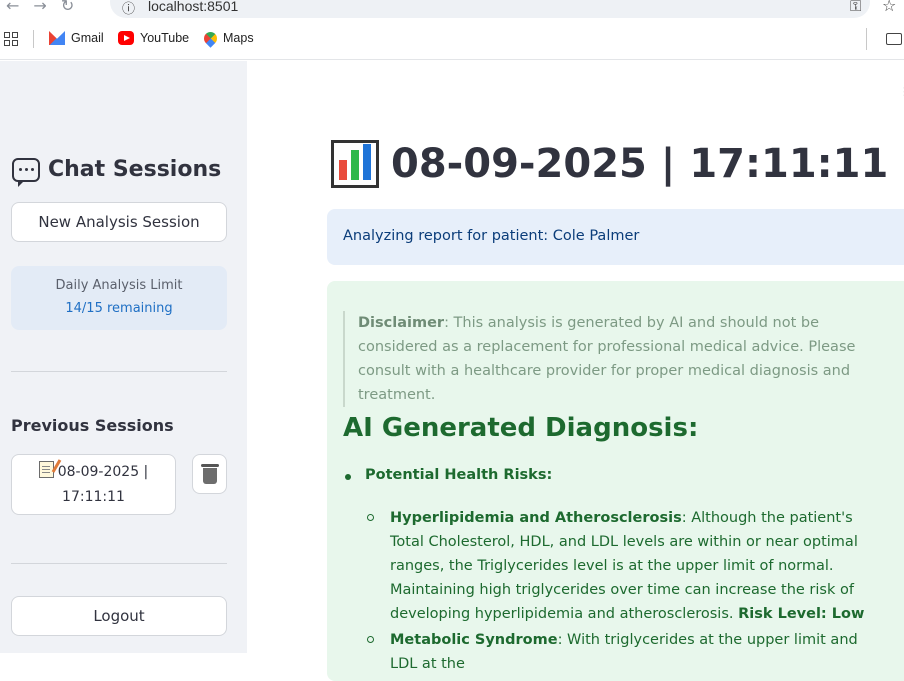 The width and height of the screenshot is (904, 681). What do you see at coordinates (33, 39) in the screenshot?
I see `bookmarks-divider` at bounding box center [33, 39].